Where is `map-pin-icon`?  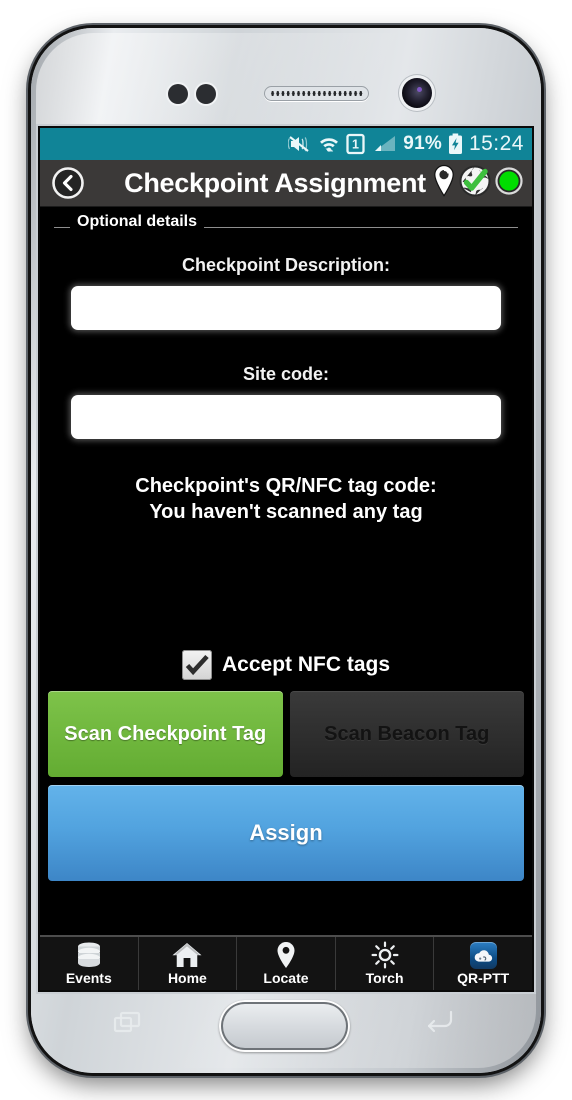 map-pin-icon is located at coordinates (286, 955).